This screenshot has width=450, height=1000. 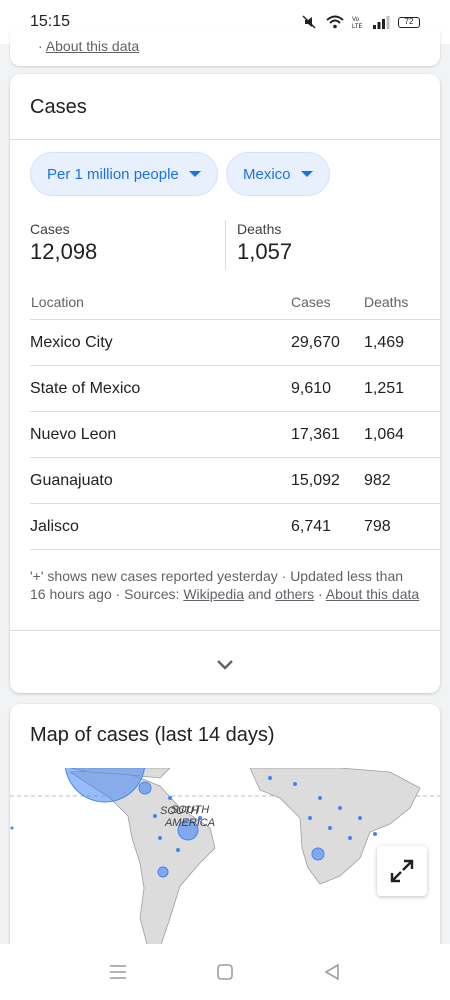 What do you see at coordinates (73, 434) in the screenshot?
I see `row-location: Nuevo Leon` at bounding box center [73, 434].